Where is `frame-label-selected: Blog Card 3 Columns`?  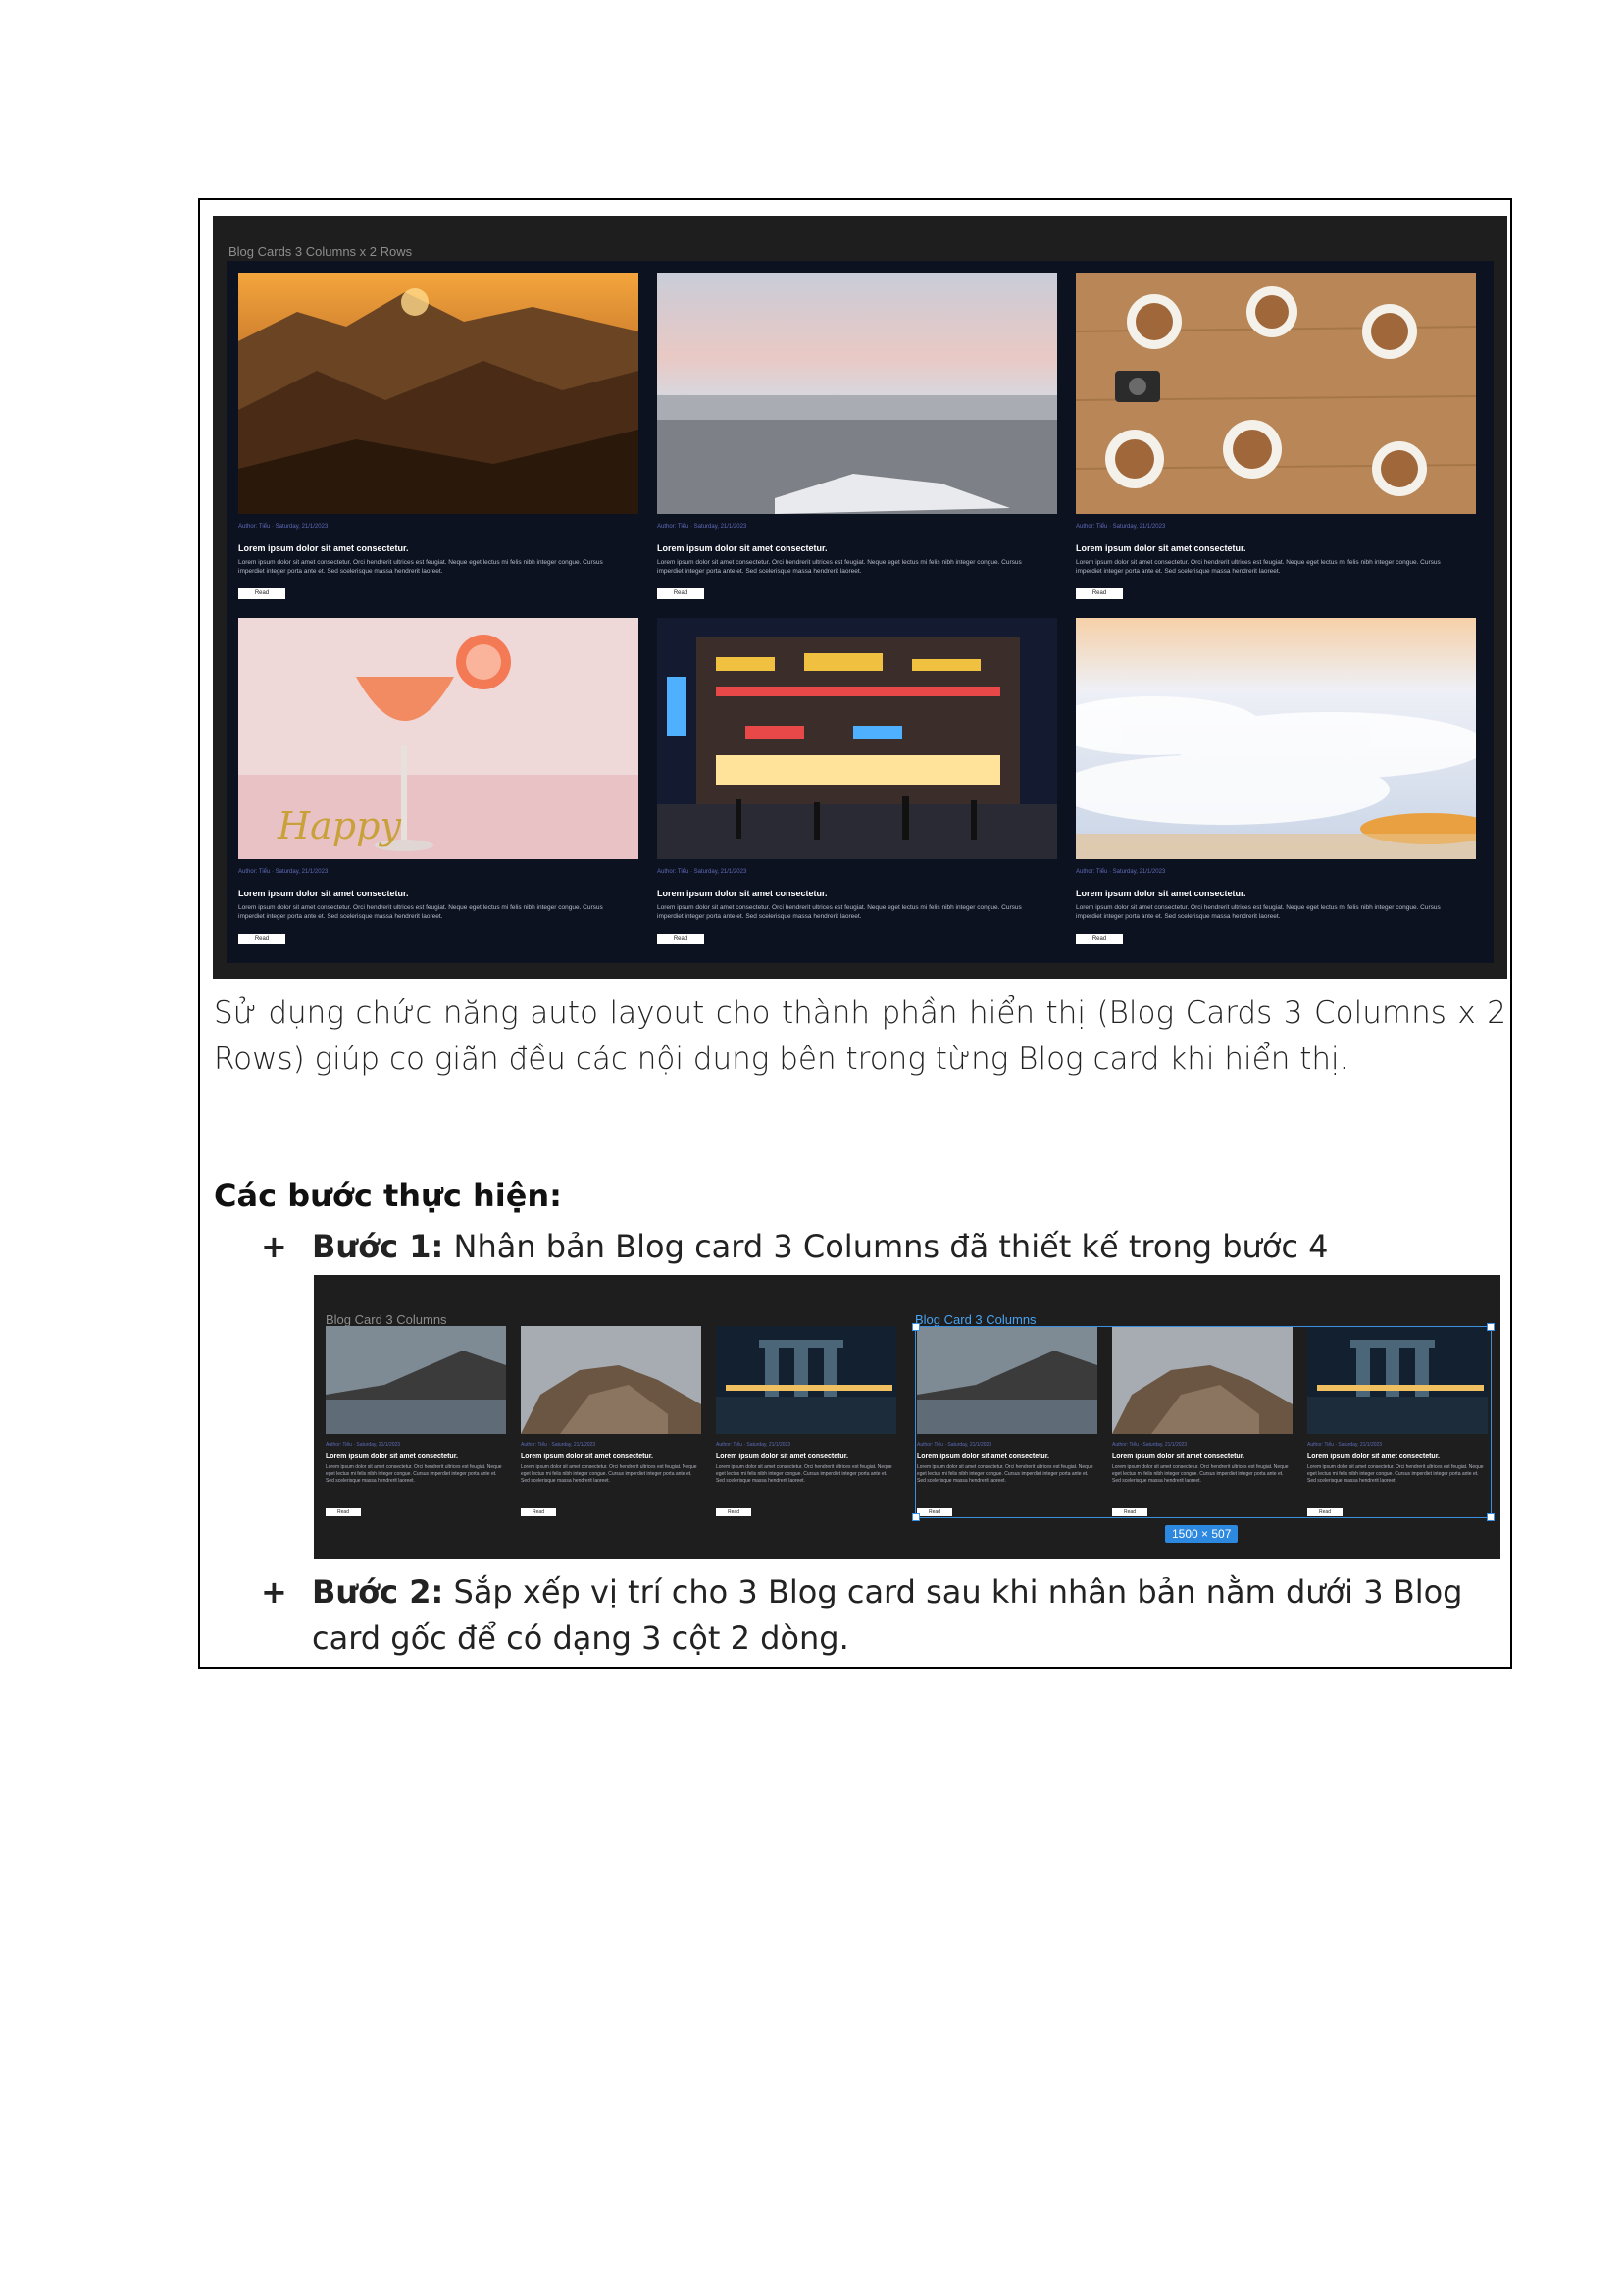 frame-label-selected: Blog Card 3 Columns is located at coordinates (976, 1319).